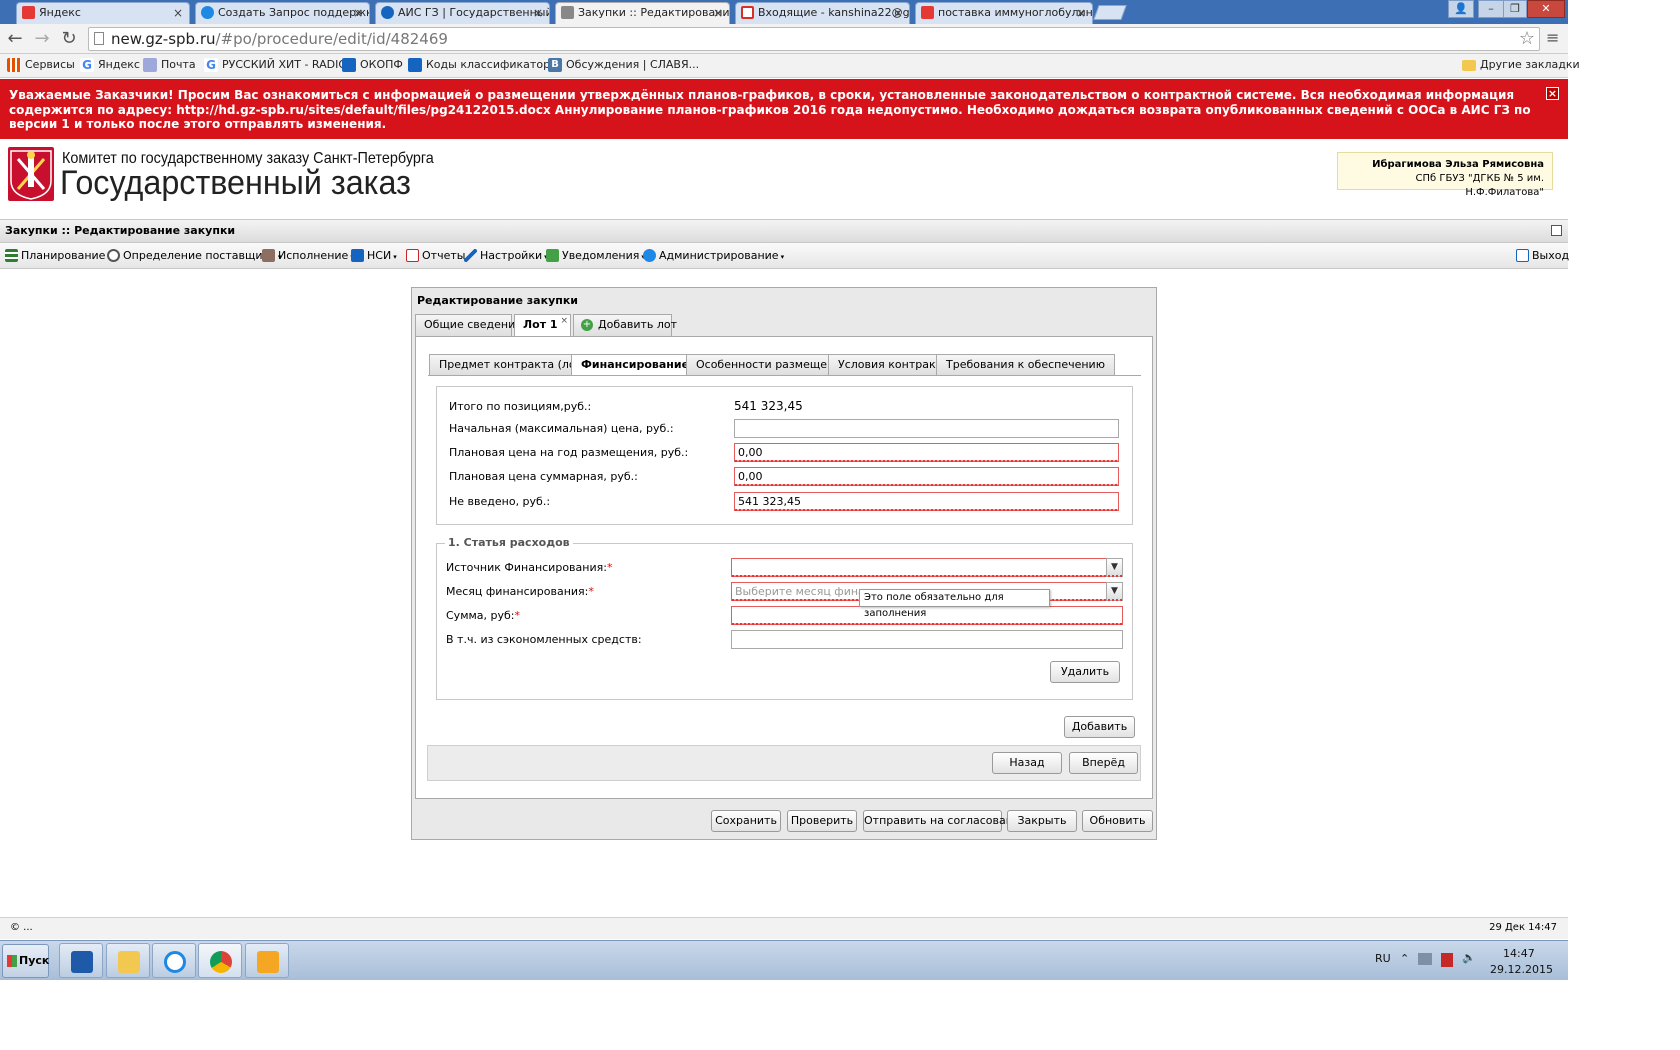 The height and width of the screenshot is (1050, 1680). Describe the element at coordinates (275, 65) in the screenshot. I see `bookmark-radio: G РУССКИЙ ХИТ - RADIO` at that location.